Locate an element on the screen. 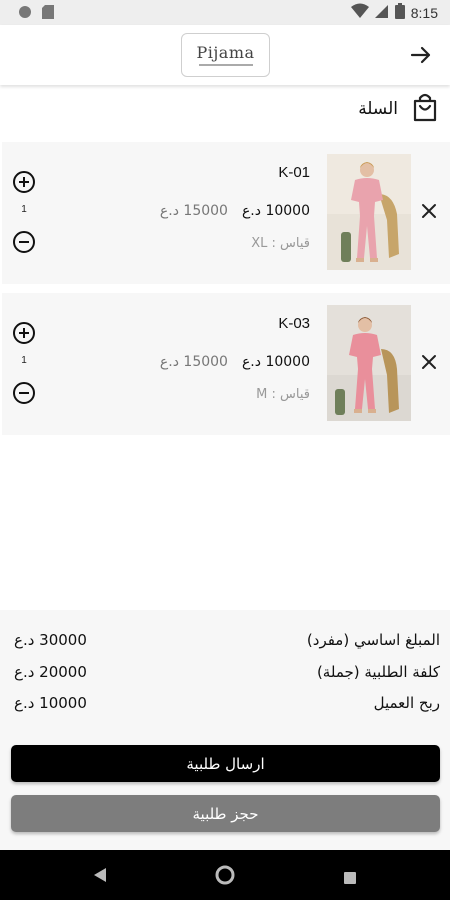 Image resolution: width=450 pixels, height=900 pixels. order-cost-value: 20000 د.ع is located at coordinates (50, 672).